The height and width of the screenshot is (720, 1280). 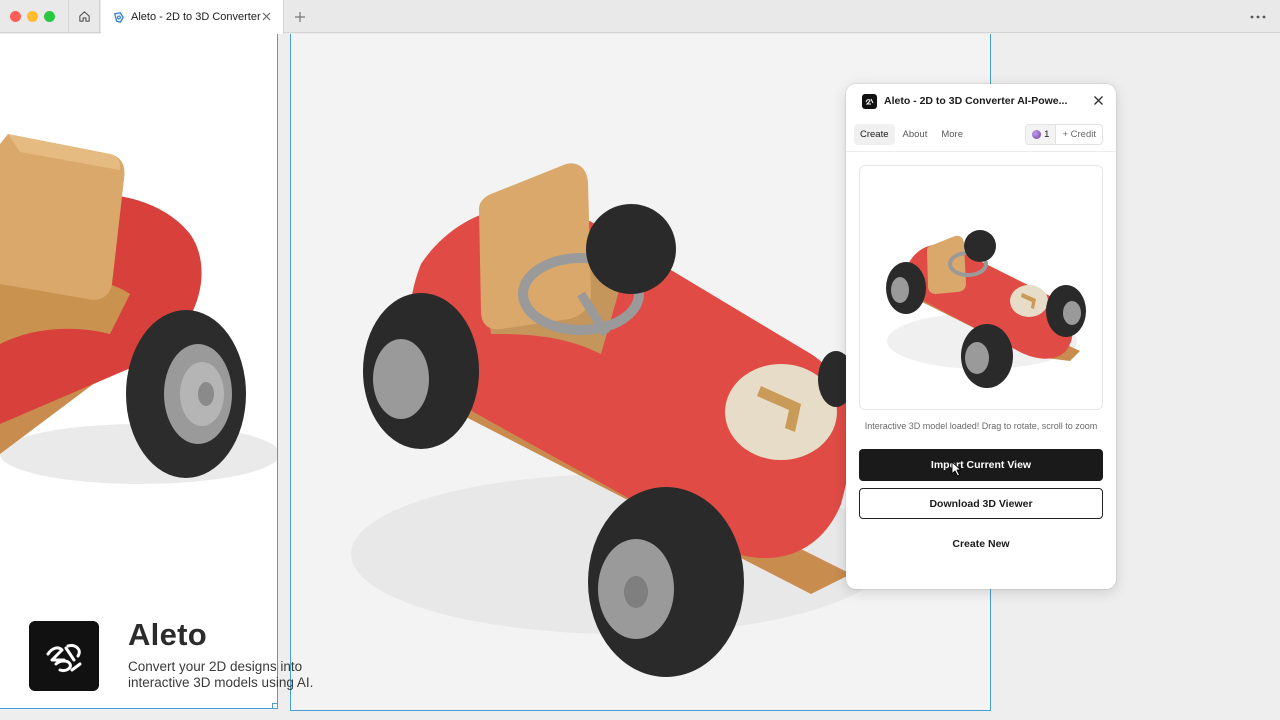 I want to click on brand-logo, so click(x=64, y=656).